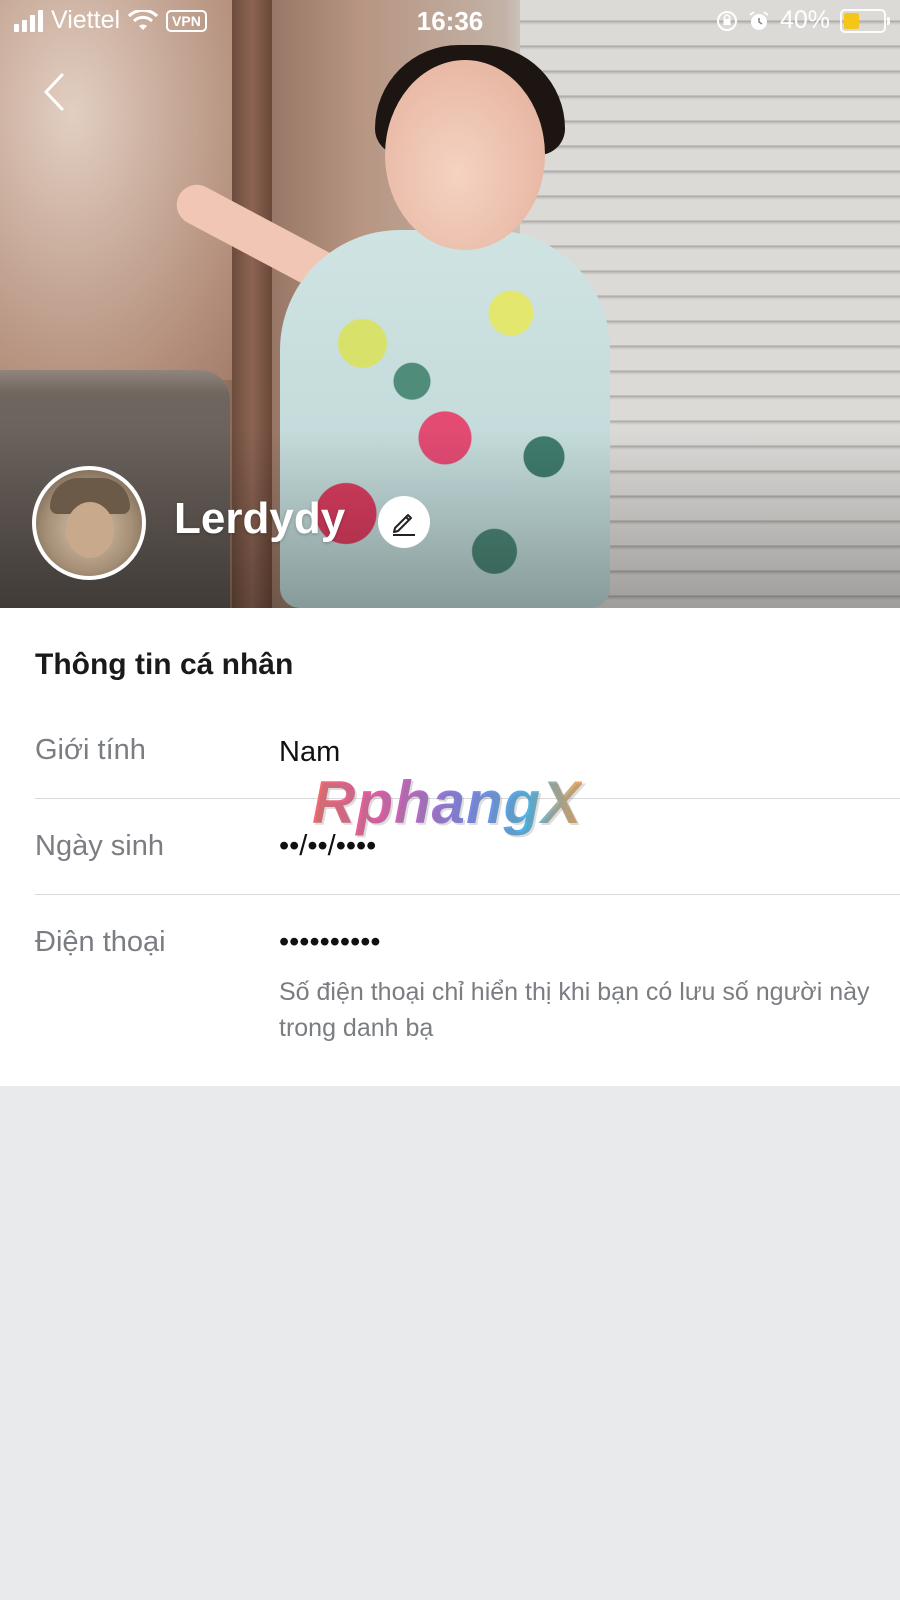 Image resolution: width=900 pixels, height=1600 pixels. Describe the element at coordinates (164, 664) in the screenshot. I see `section-title: Thông tin cá nhân` at that location.